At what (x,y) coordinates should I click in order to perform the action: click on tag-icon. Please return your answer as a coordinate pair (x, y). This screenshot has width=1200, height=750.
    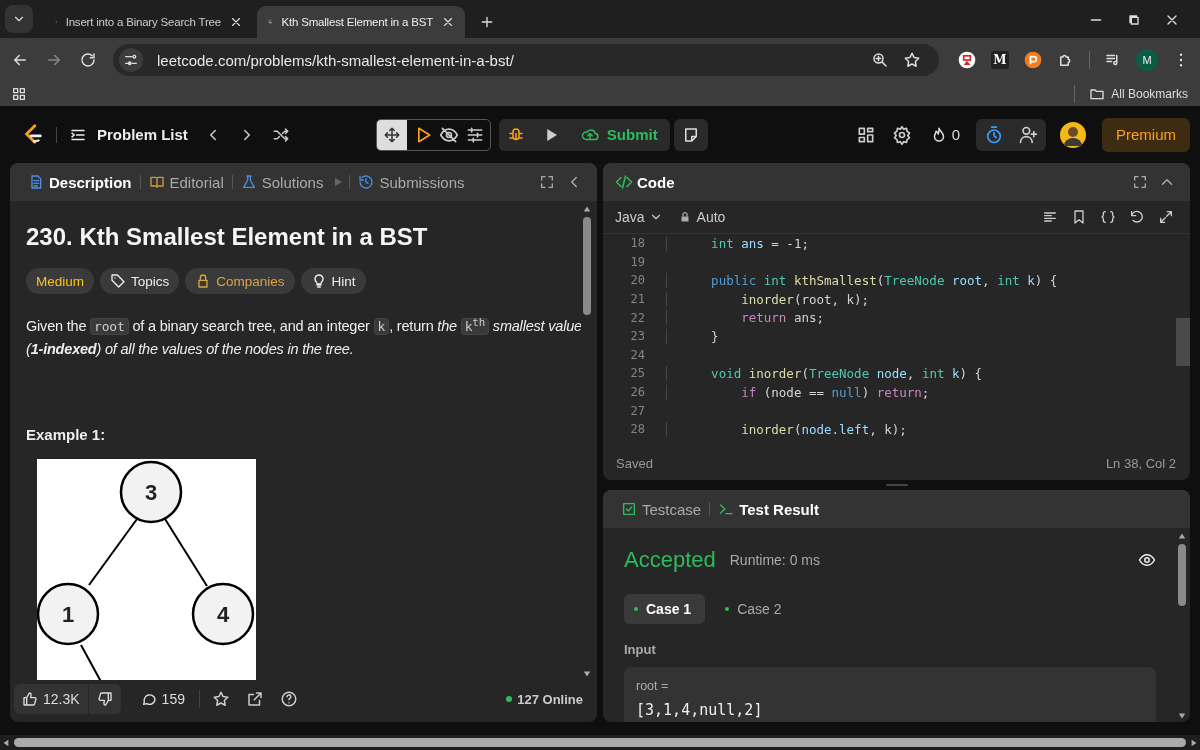
    Looking at the image, I should click on (118, 281).